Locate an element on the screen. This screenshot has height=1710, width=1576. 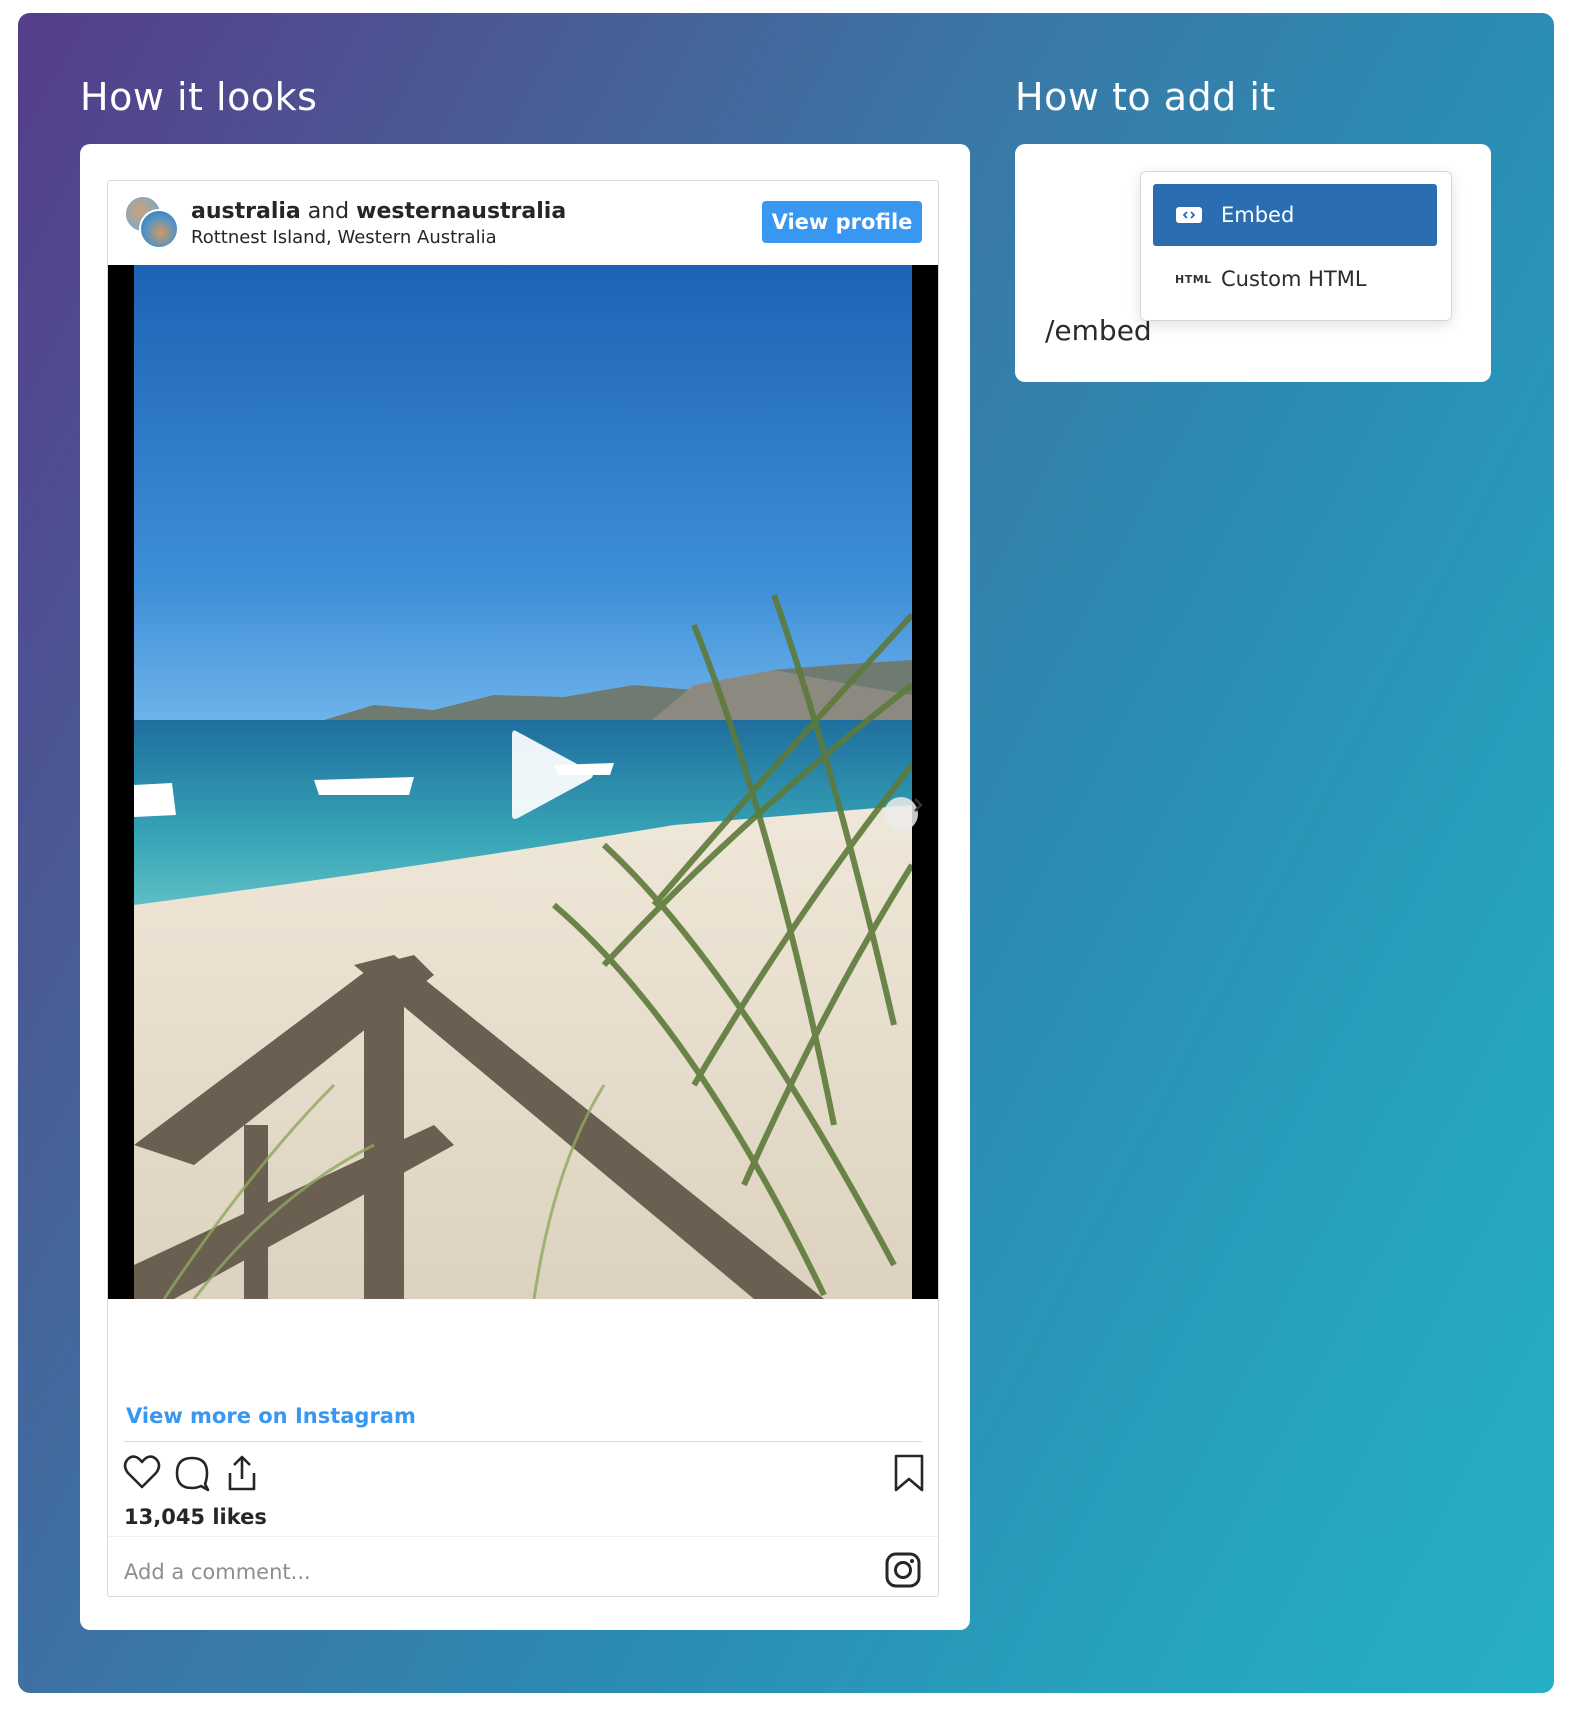
menu-item-label: Custom HTML is located at coordinates (1294, 279).